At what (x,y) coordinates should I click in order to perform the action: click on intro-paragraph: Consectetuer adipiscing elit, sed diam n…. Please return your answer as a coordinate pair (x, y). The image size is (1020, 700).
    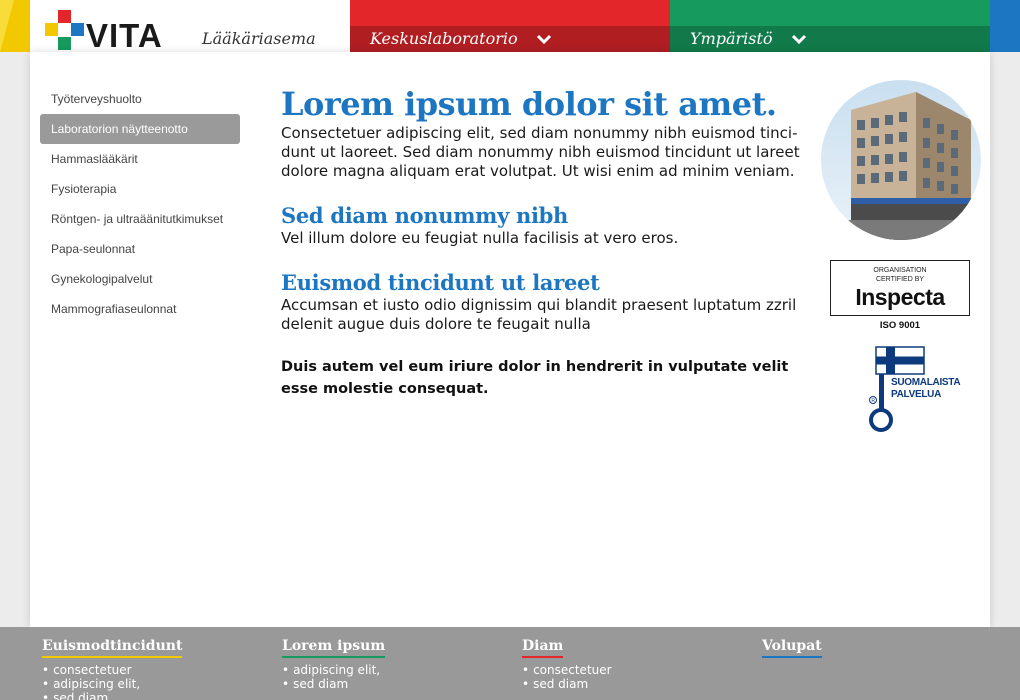
    Looking at the image, I should click on (540, 152).